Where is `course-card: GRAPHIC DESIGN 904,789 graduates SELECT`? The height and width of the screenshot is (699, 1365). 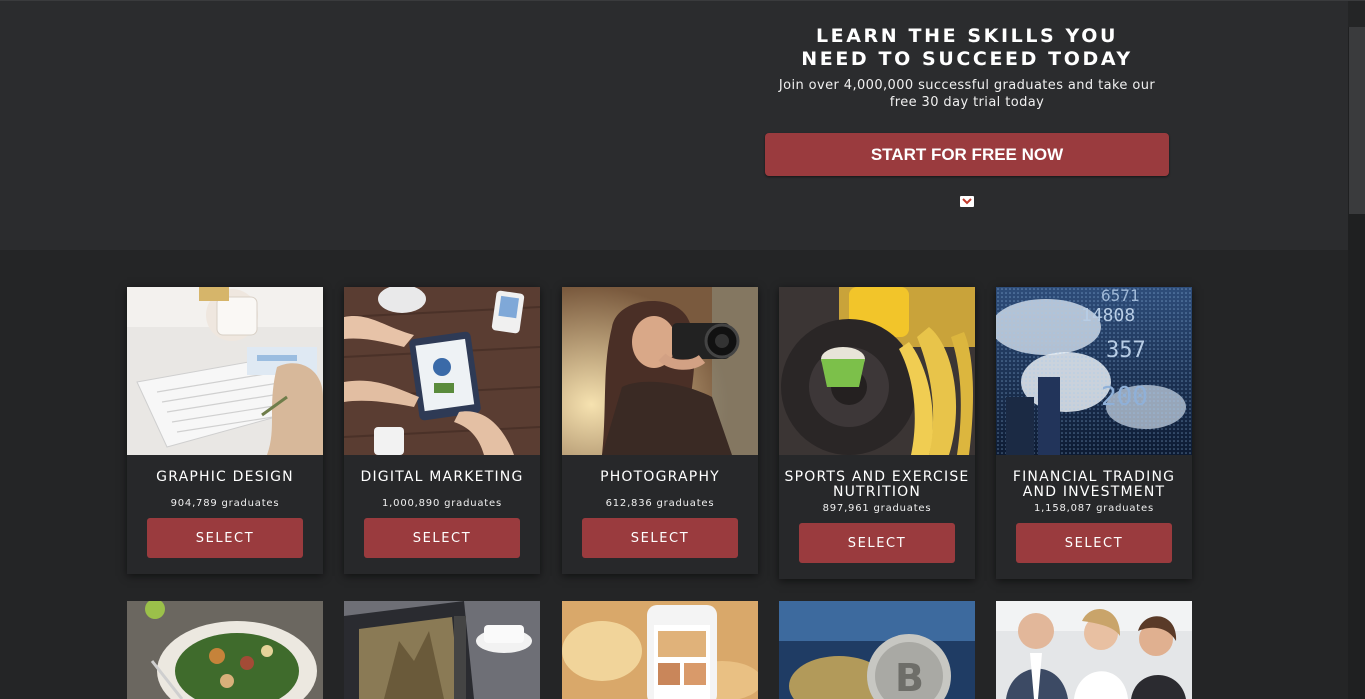
course-card: GRAPHIC DESIGN 904,789 graduates SELECT is located at coordinates (225, 430).